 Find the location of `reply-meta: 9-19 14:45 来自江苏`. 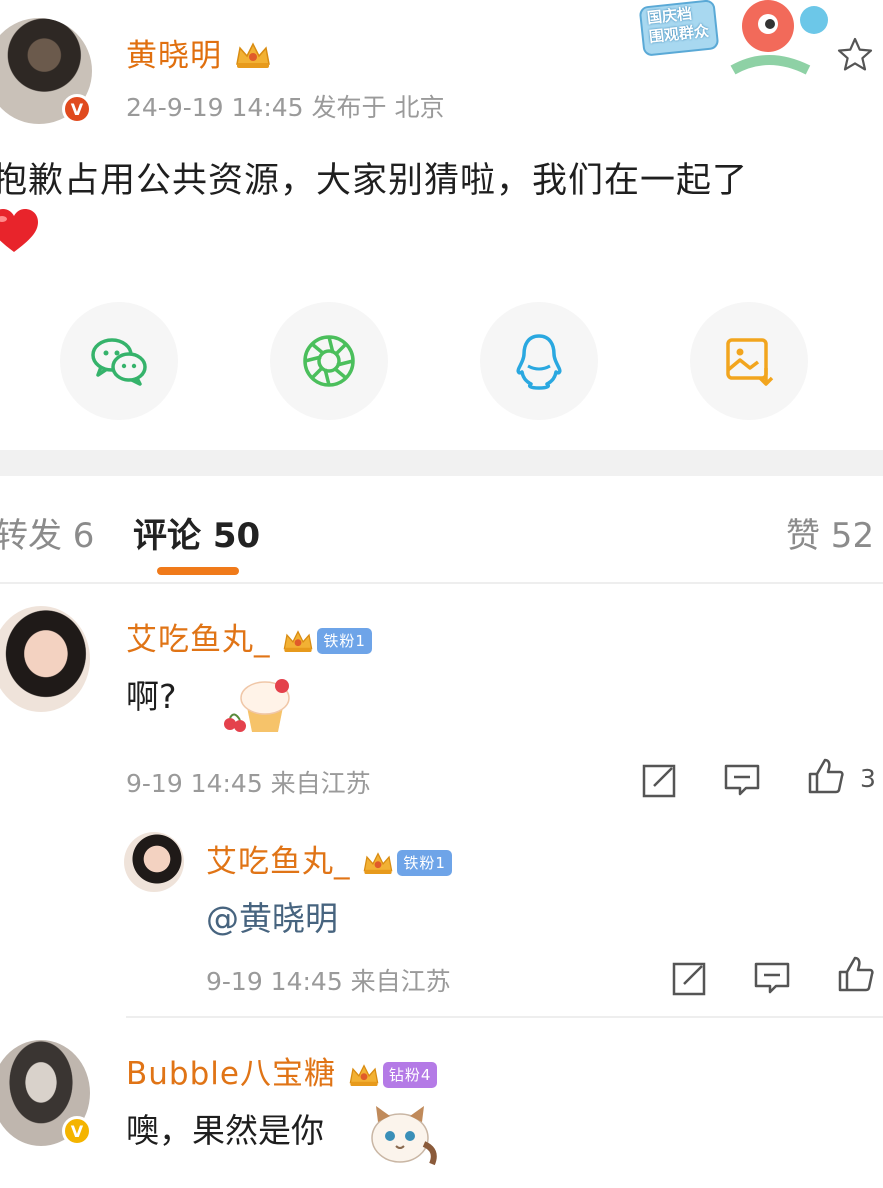

reply-meta: 9-19 14:45 来自江苏 is located at coordinates (328, 981).